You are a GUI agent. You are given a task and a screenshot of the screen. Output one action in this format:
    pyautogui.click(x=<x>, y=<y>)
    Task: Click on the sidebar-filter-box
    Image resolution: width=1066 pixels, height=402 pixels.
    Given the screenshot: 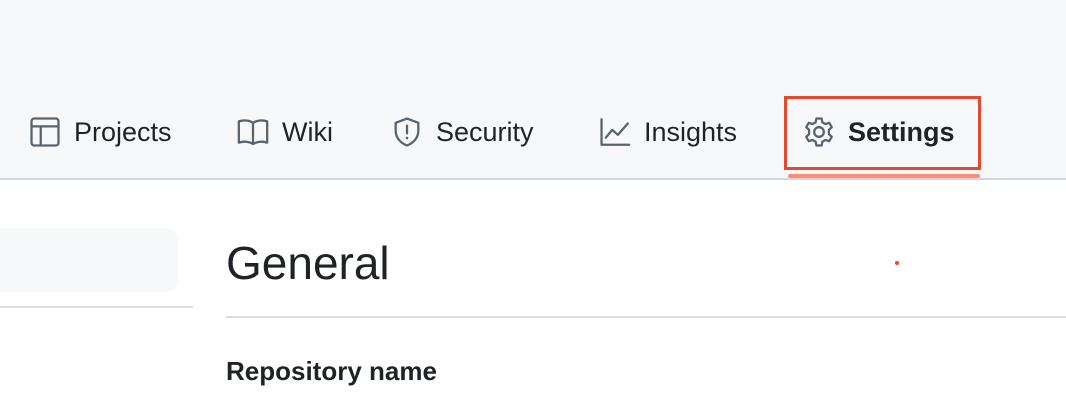 What is the action you would take?
    pyautogui.click(x=89, y=260)
    